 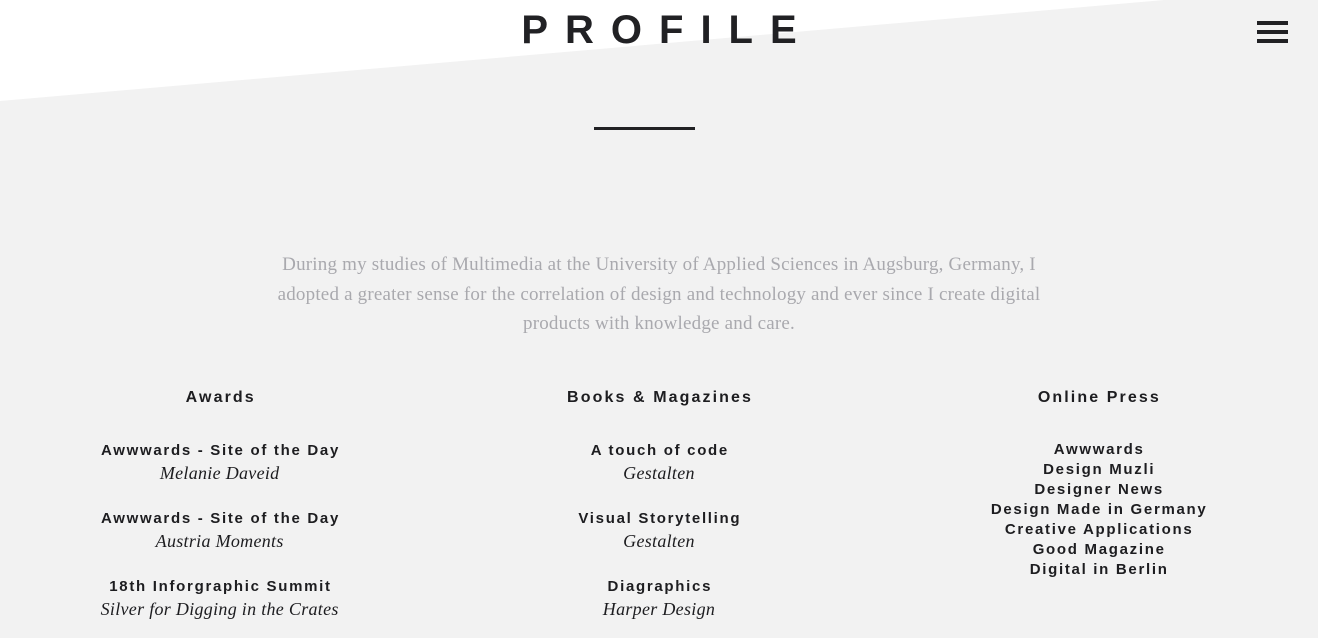 I want to click on section-divider-rule, so click(x=644, y=128).